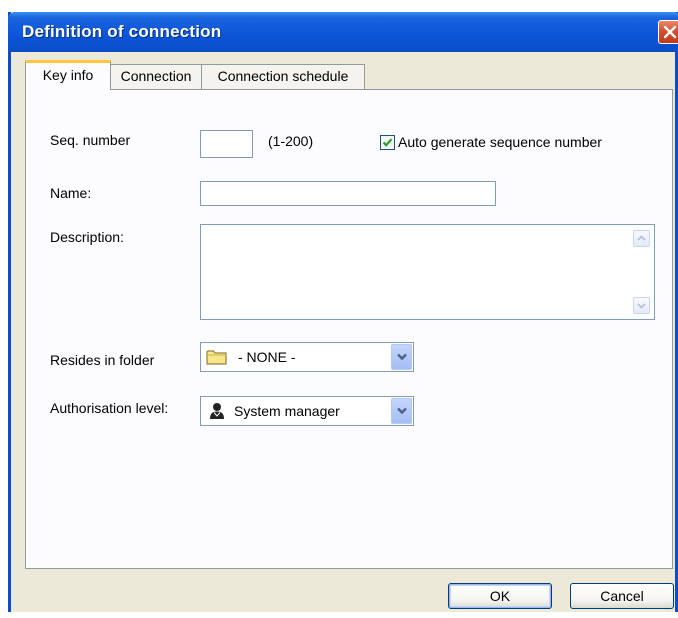  What do you see at coordinates (102, 360) in the screenshot?
I see `folder-label: Resides in folder` at bounding box center [102, 360].